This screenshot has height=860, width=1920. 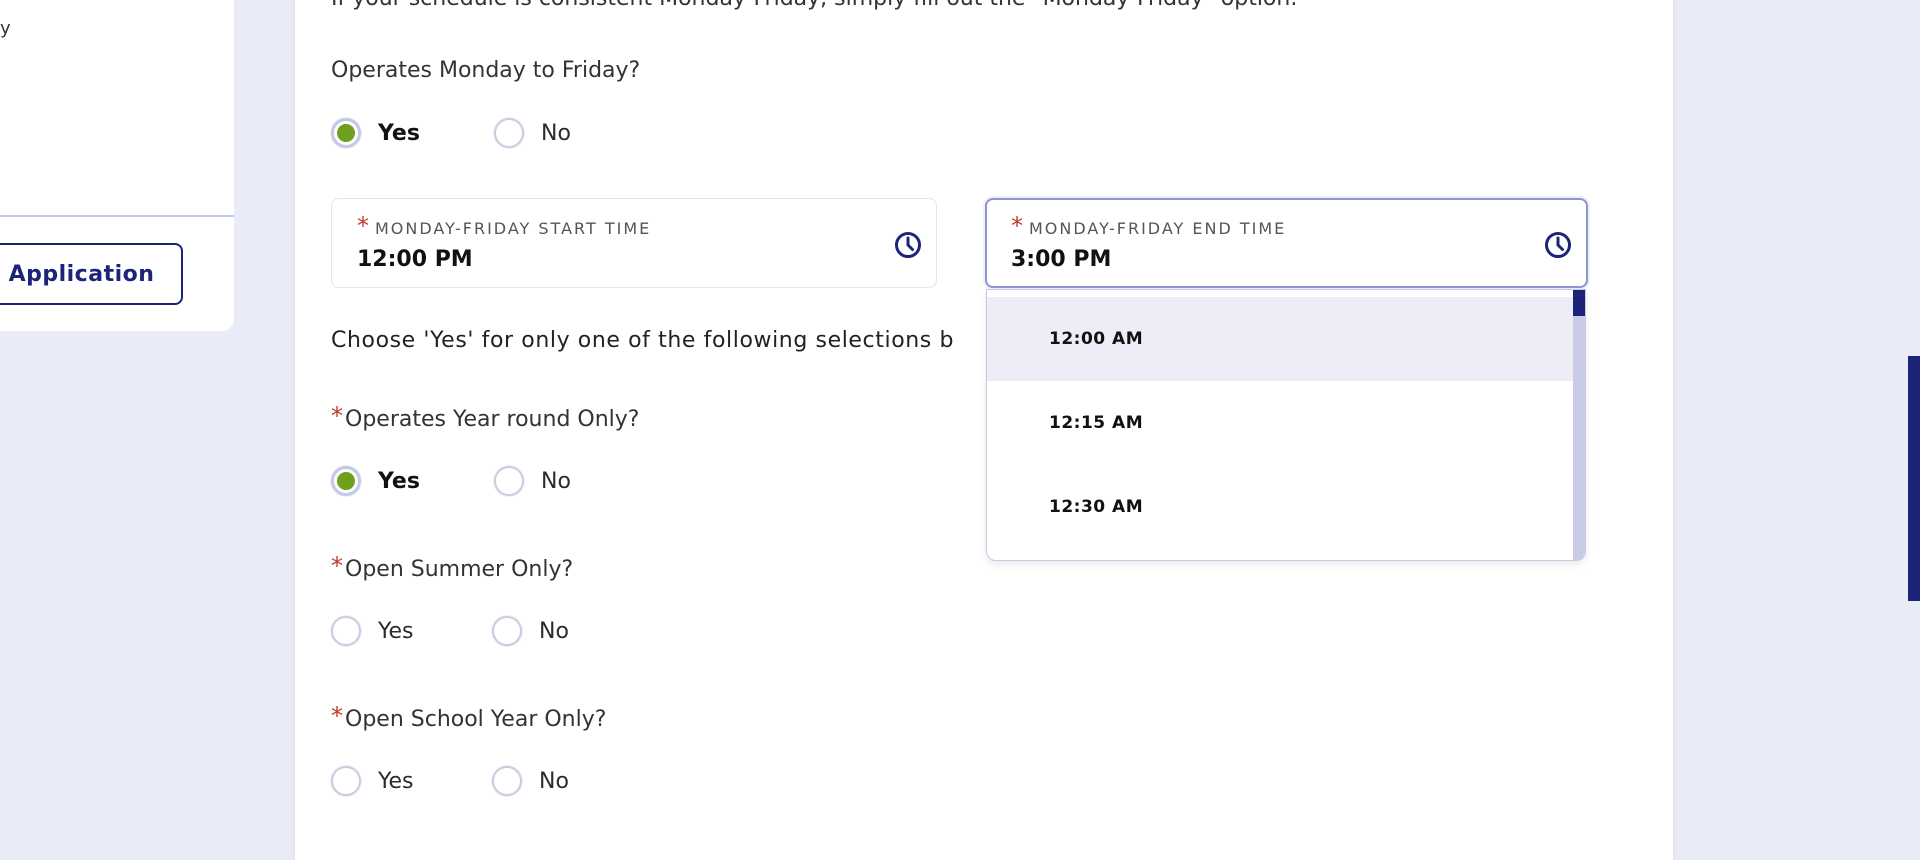 What do you see at coordinates (532, 481) in the screenshot?
I see `yearround-no-radio: No` at bounding box center [532, 481].